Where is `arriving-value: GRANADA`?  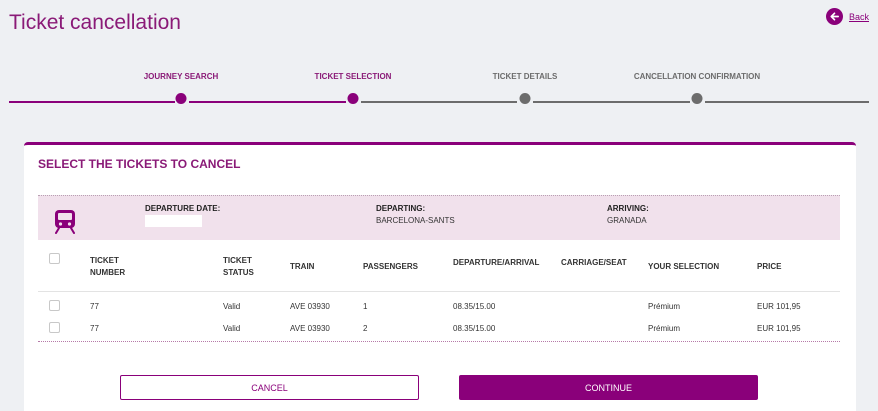
arriving-value: GRANADA is located at coordinates (627, 220).